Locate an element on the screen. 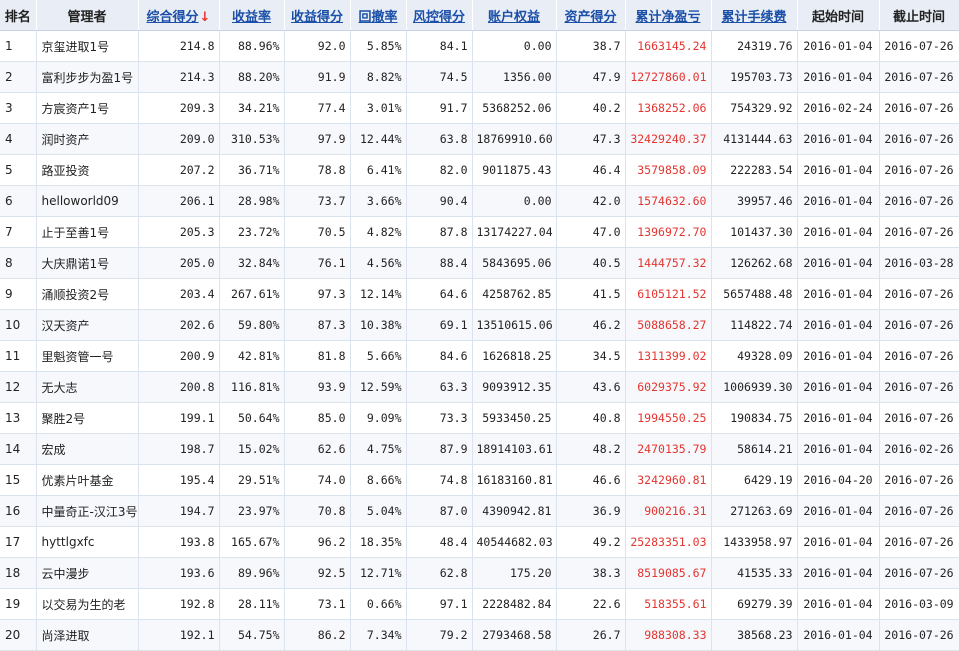  return-score-cell: 73.1 is located at coordinates (317, 604).